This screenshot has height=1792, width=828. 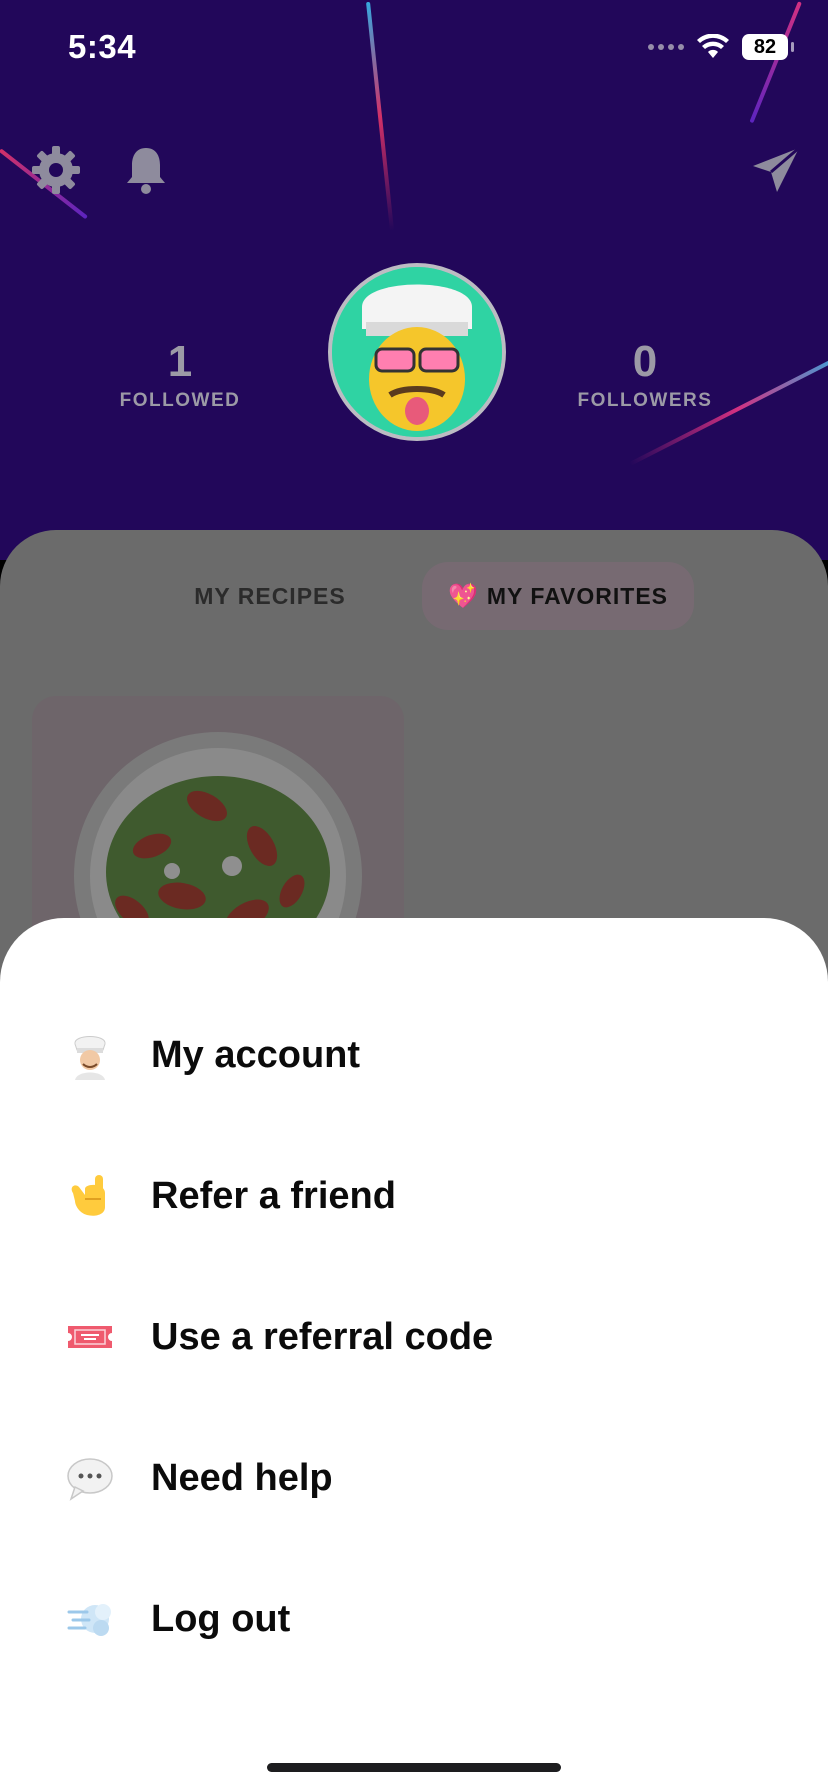 I want to click on tab-my-favorites: 💖 MY FAVORITES, so click(x=558, y=596).